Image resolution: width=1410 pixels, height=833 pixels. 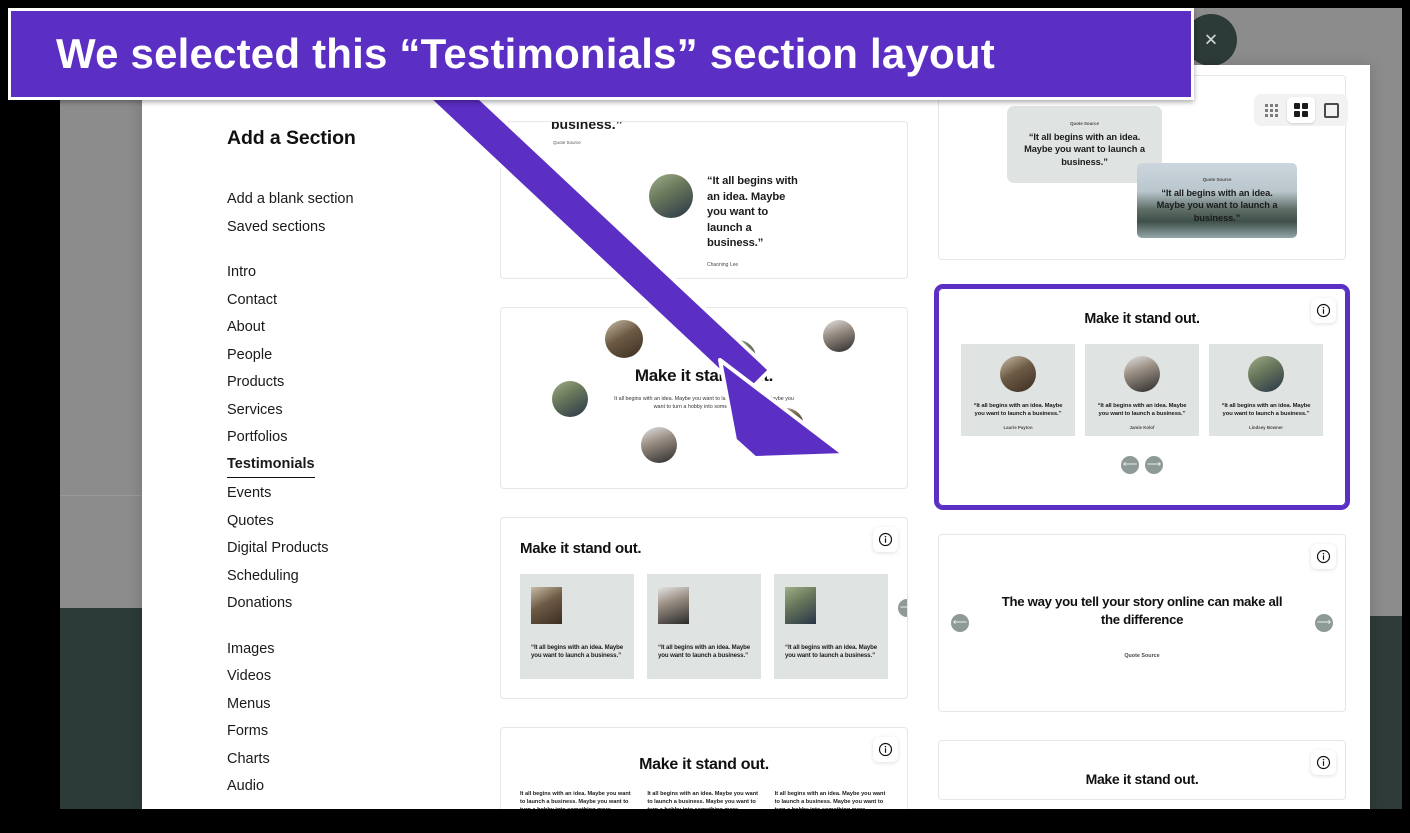 I want to click on sidebar-item-videos: Videos, so click(x=249, y=677).